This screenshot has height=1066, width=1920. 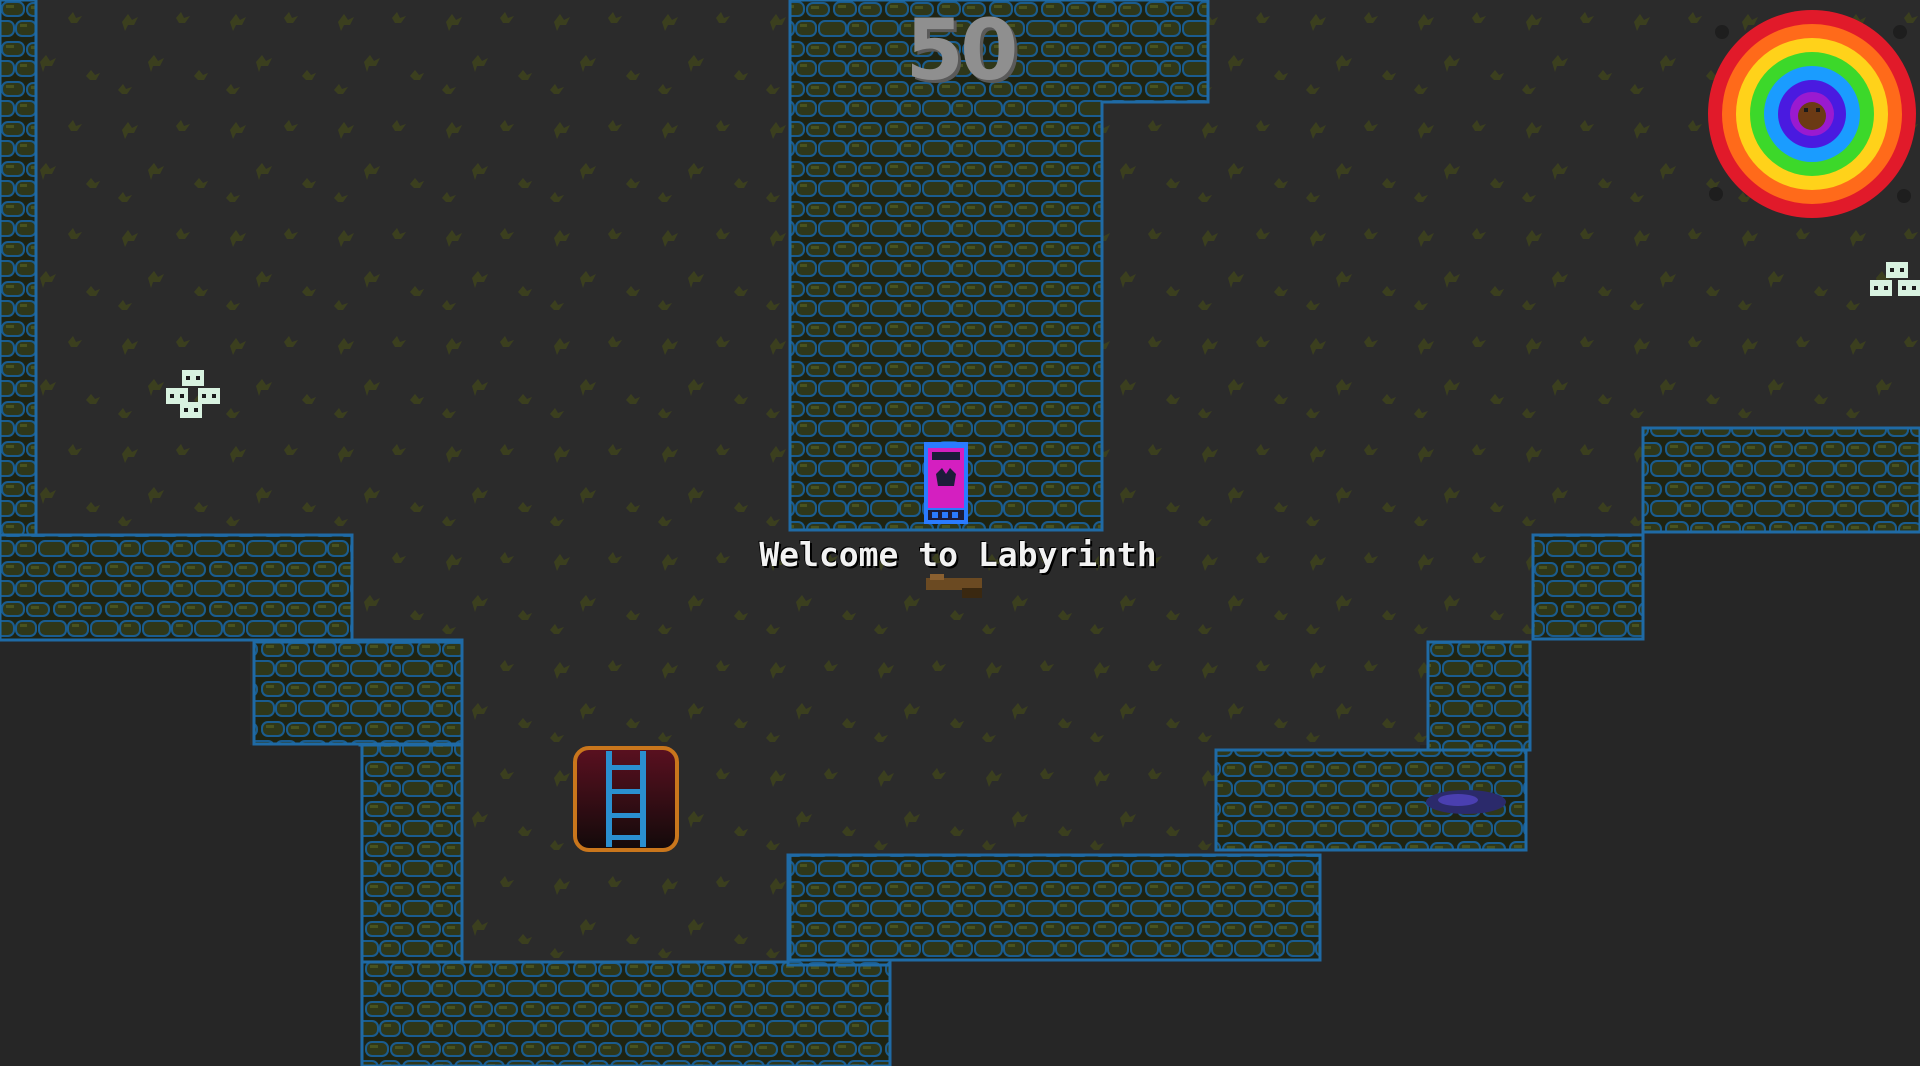 I want to click on score-counter: 50, so click(x=962, y=50).